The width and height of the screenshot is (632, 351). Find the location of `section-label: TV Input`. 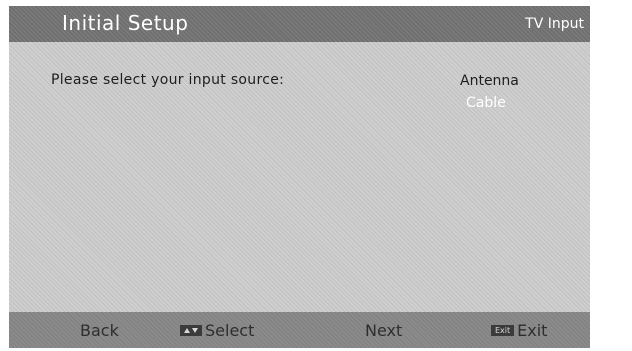

section-label: TV Input is located at coordinates (554, 24).